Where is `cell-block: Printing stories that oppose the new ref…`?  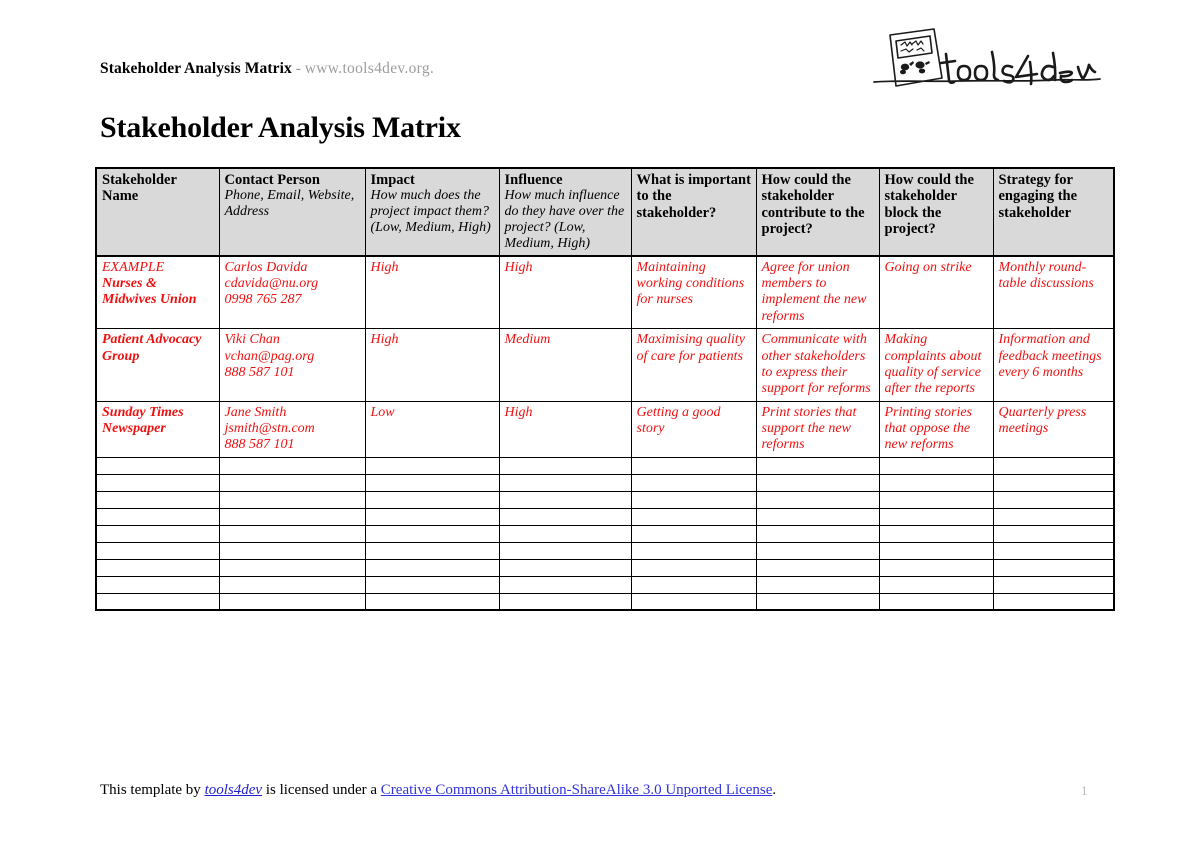 cell-block: Printing stories that oppose the new ref… is located at coordinates (936, 429).